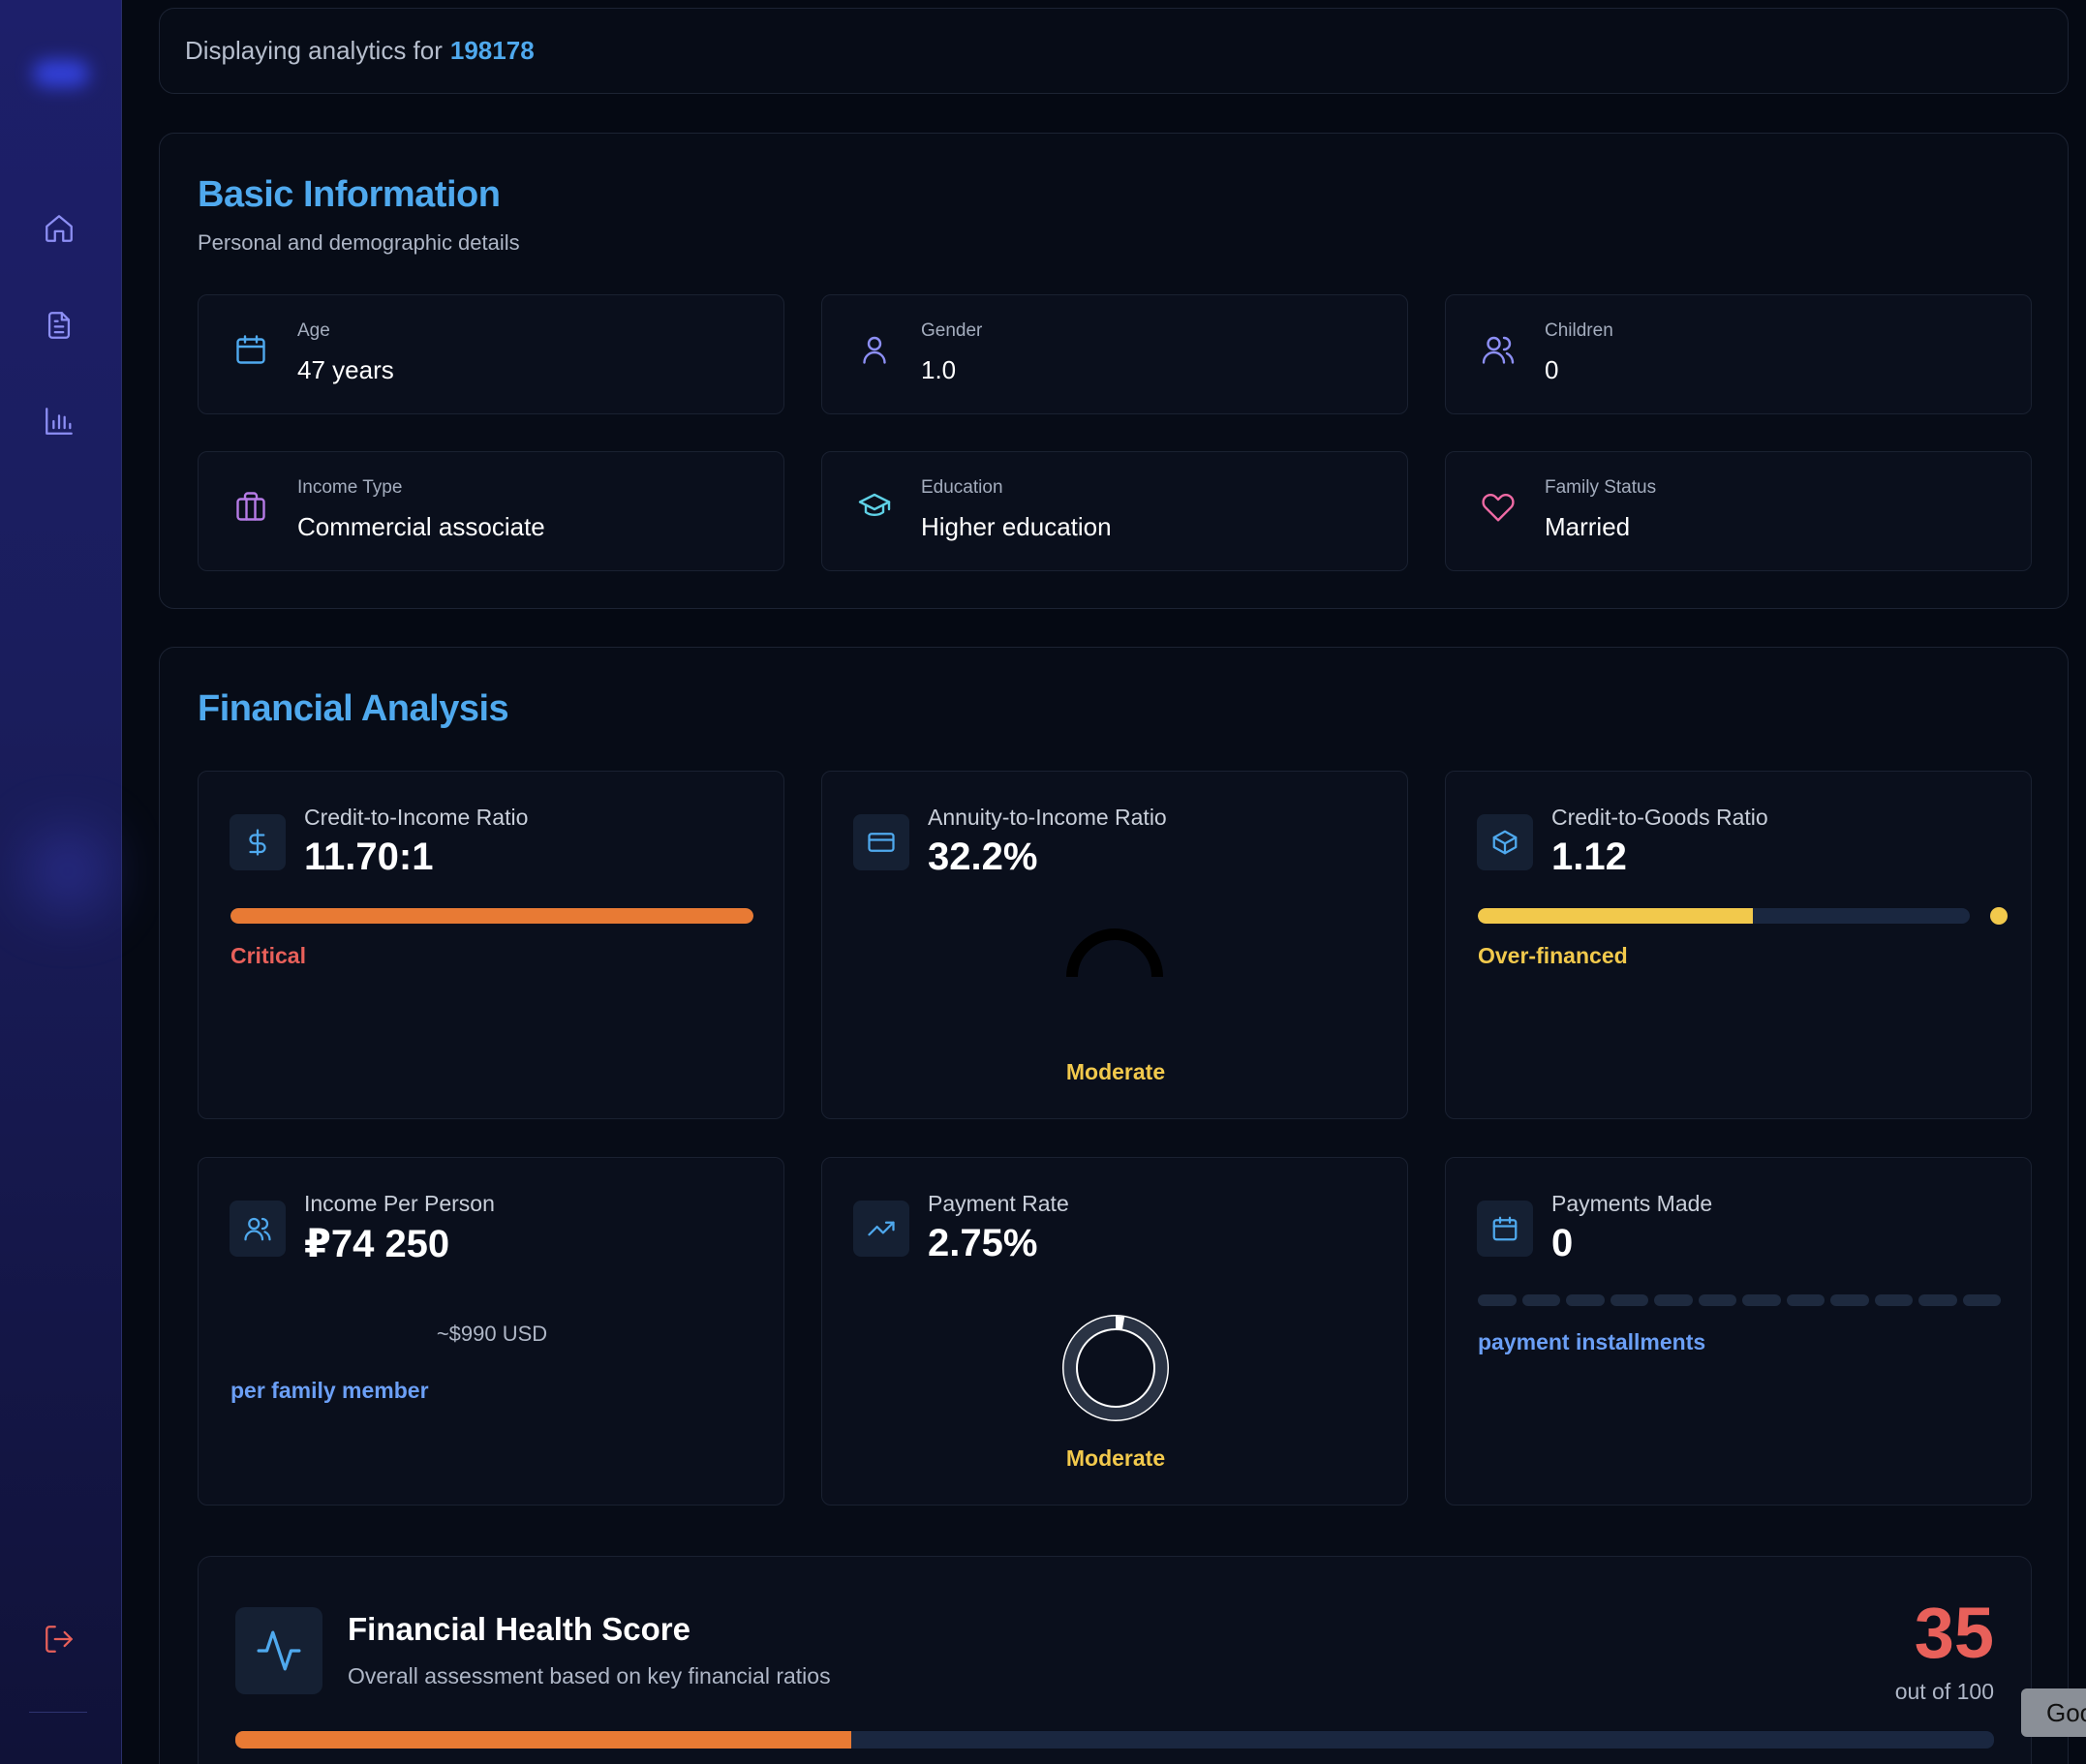 The image size is (2086, 1764). I want to click on card-label: Annuity-to-Income Ratio, so click(1048, 818).